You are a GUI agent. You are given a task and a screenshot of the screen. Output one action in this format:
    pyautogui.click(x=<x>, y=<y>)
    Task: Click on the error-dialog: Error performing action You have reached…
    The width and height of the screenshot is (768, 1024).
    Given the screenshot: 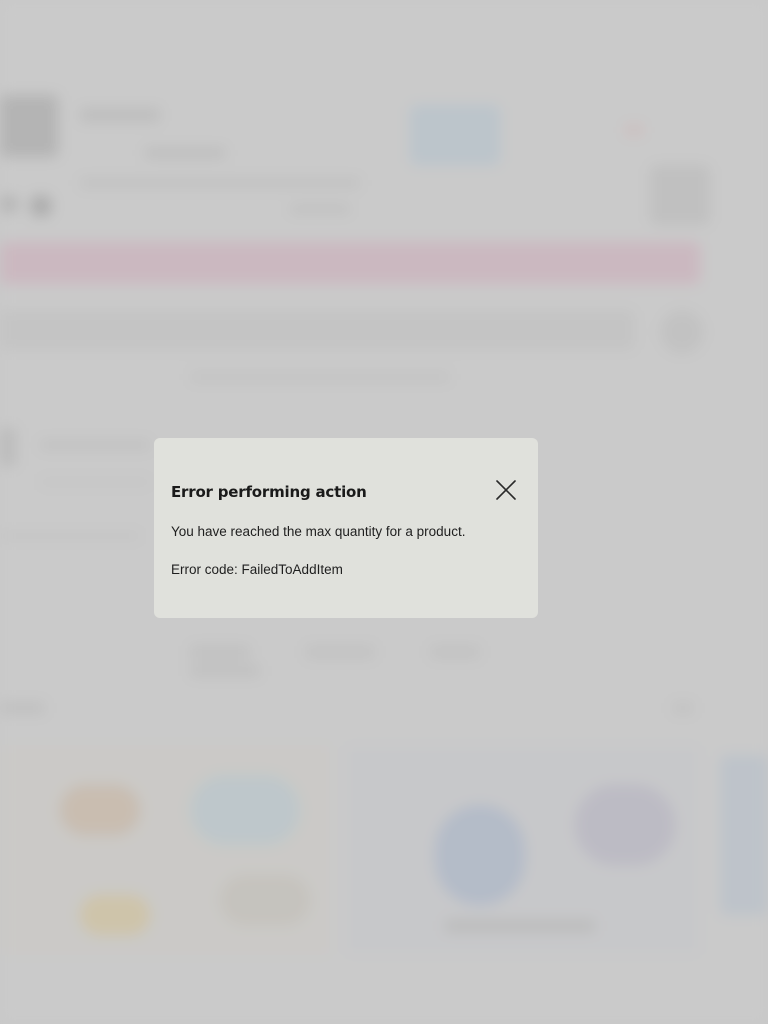 What is the action you would take?
    pyautogui.click(x=346, y=528)
    